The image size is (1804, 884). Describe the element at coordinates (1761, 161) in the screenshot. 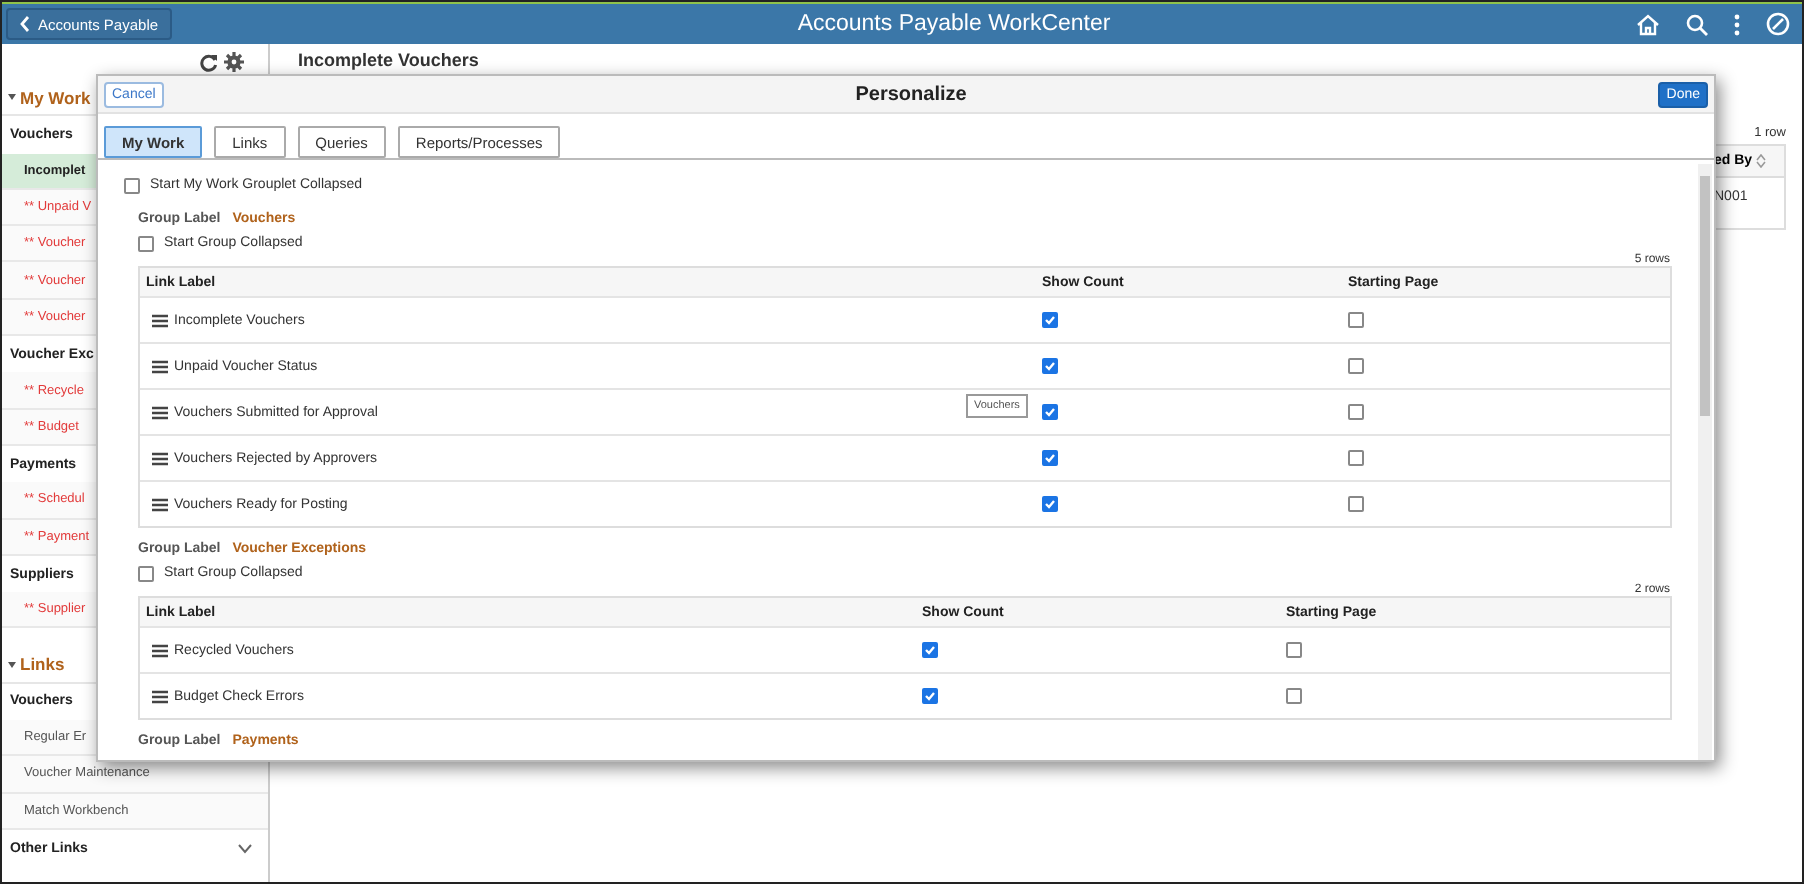

I see `sort-icon` at that location.